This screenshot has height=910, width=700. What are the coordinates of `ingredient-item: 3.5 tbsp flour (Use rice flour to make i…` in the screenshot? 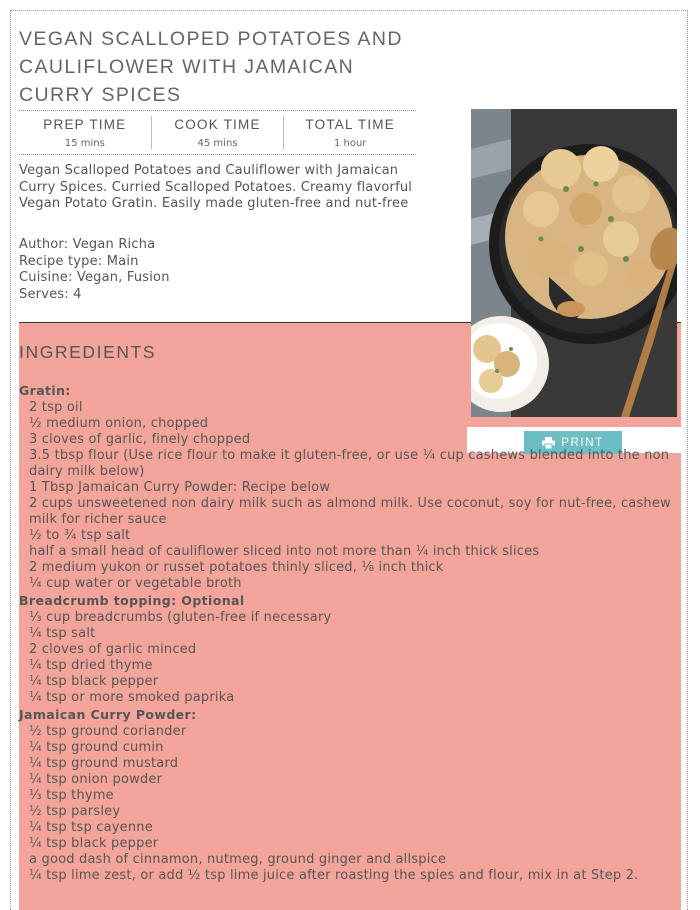 It's located at (349, 463).